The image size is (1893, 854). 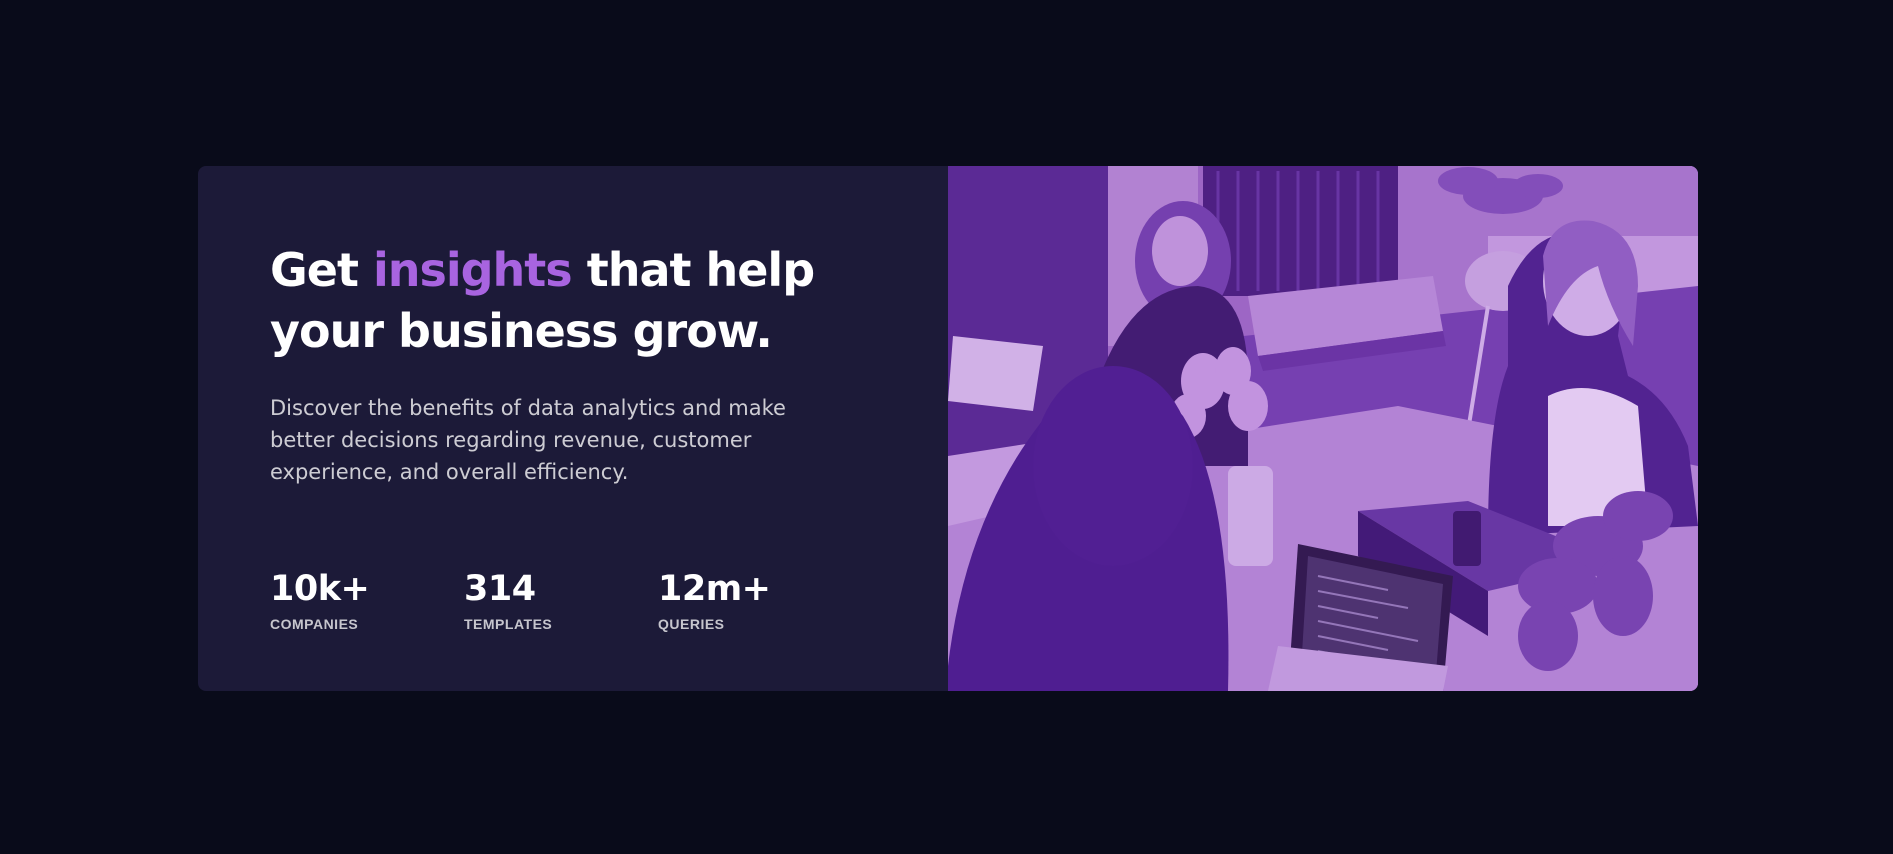 I want to click on stat-value: 10k+, so click(x=320, y=589).